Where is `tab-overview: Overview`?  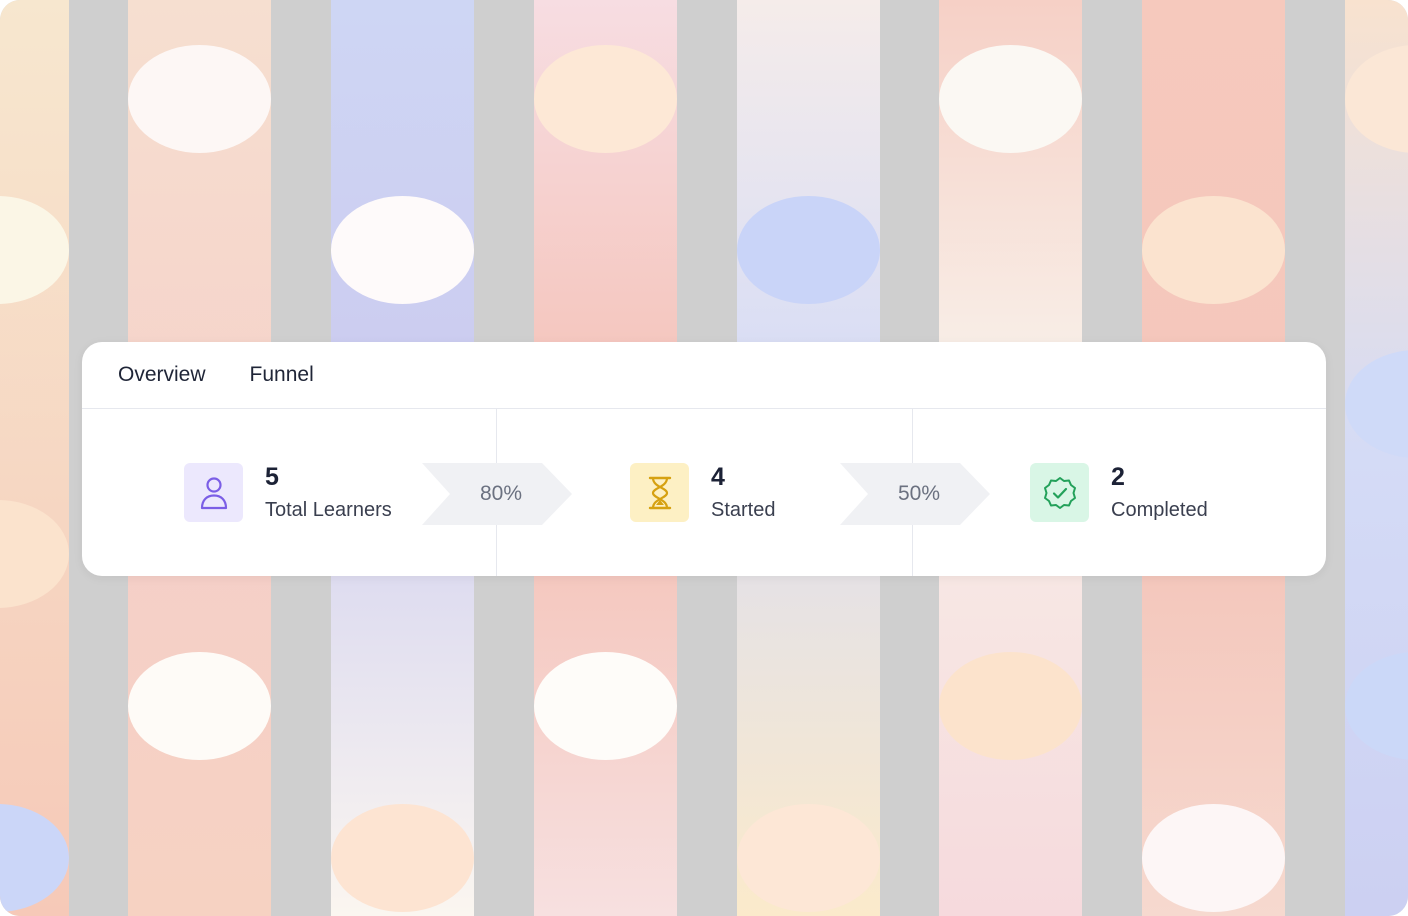 tab-overview: Overview is located at coordinates (162, 375).